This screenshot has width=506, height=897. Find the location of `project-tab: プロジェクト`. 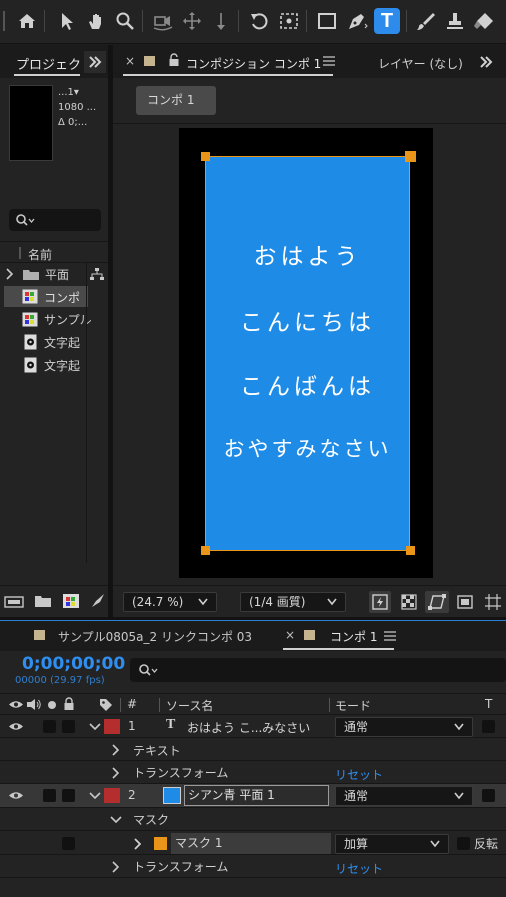

project-tab: プロジェクト is located at coordinates (55, 63).